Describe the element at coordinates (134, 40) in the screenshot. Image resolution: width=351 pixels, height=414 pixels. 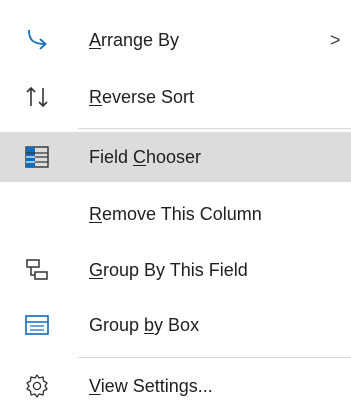
I see `menu-label-arrange-by: Arrange By` at that location.